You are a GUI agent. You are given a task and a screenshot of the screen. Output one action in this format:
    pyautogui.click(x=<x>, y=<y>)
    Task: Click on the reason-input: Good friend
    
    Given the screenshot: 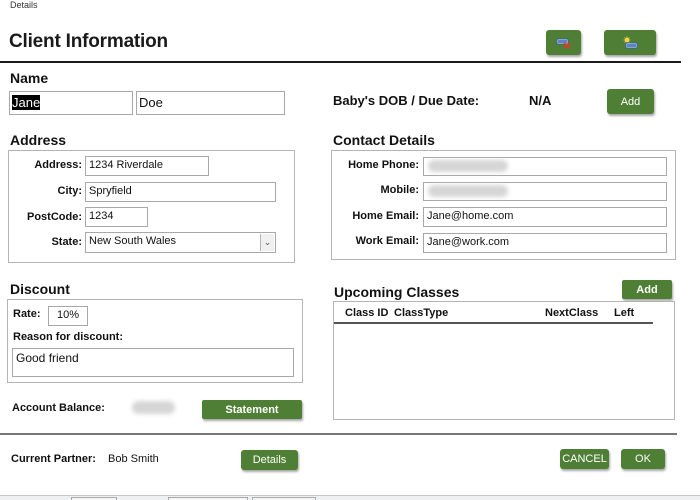 What is the action you would take?
    pyautogui.click(x=153, y=362)
    